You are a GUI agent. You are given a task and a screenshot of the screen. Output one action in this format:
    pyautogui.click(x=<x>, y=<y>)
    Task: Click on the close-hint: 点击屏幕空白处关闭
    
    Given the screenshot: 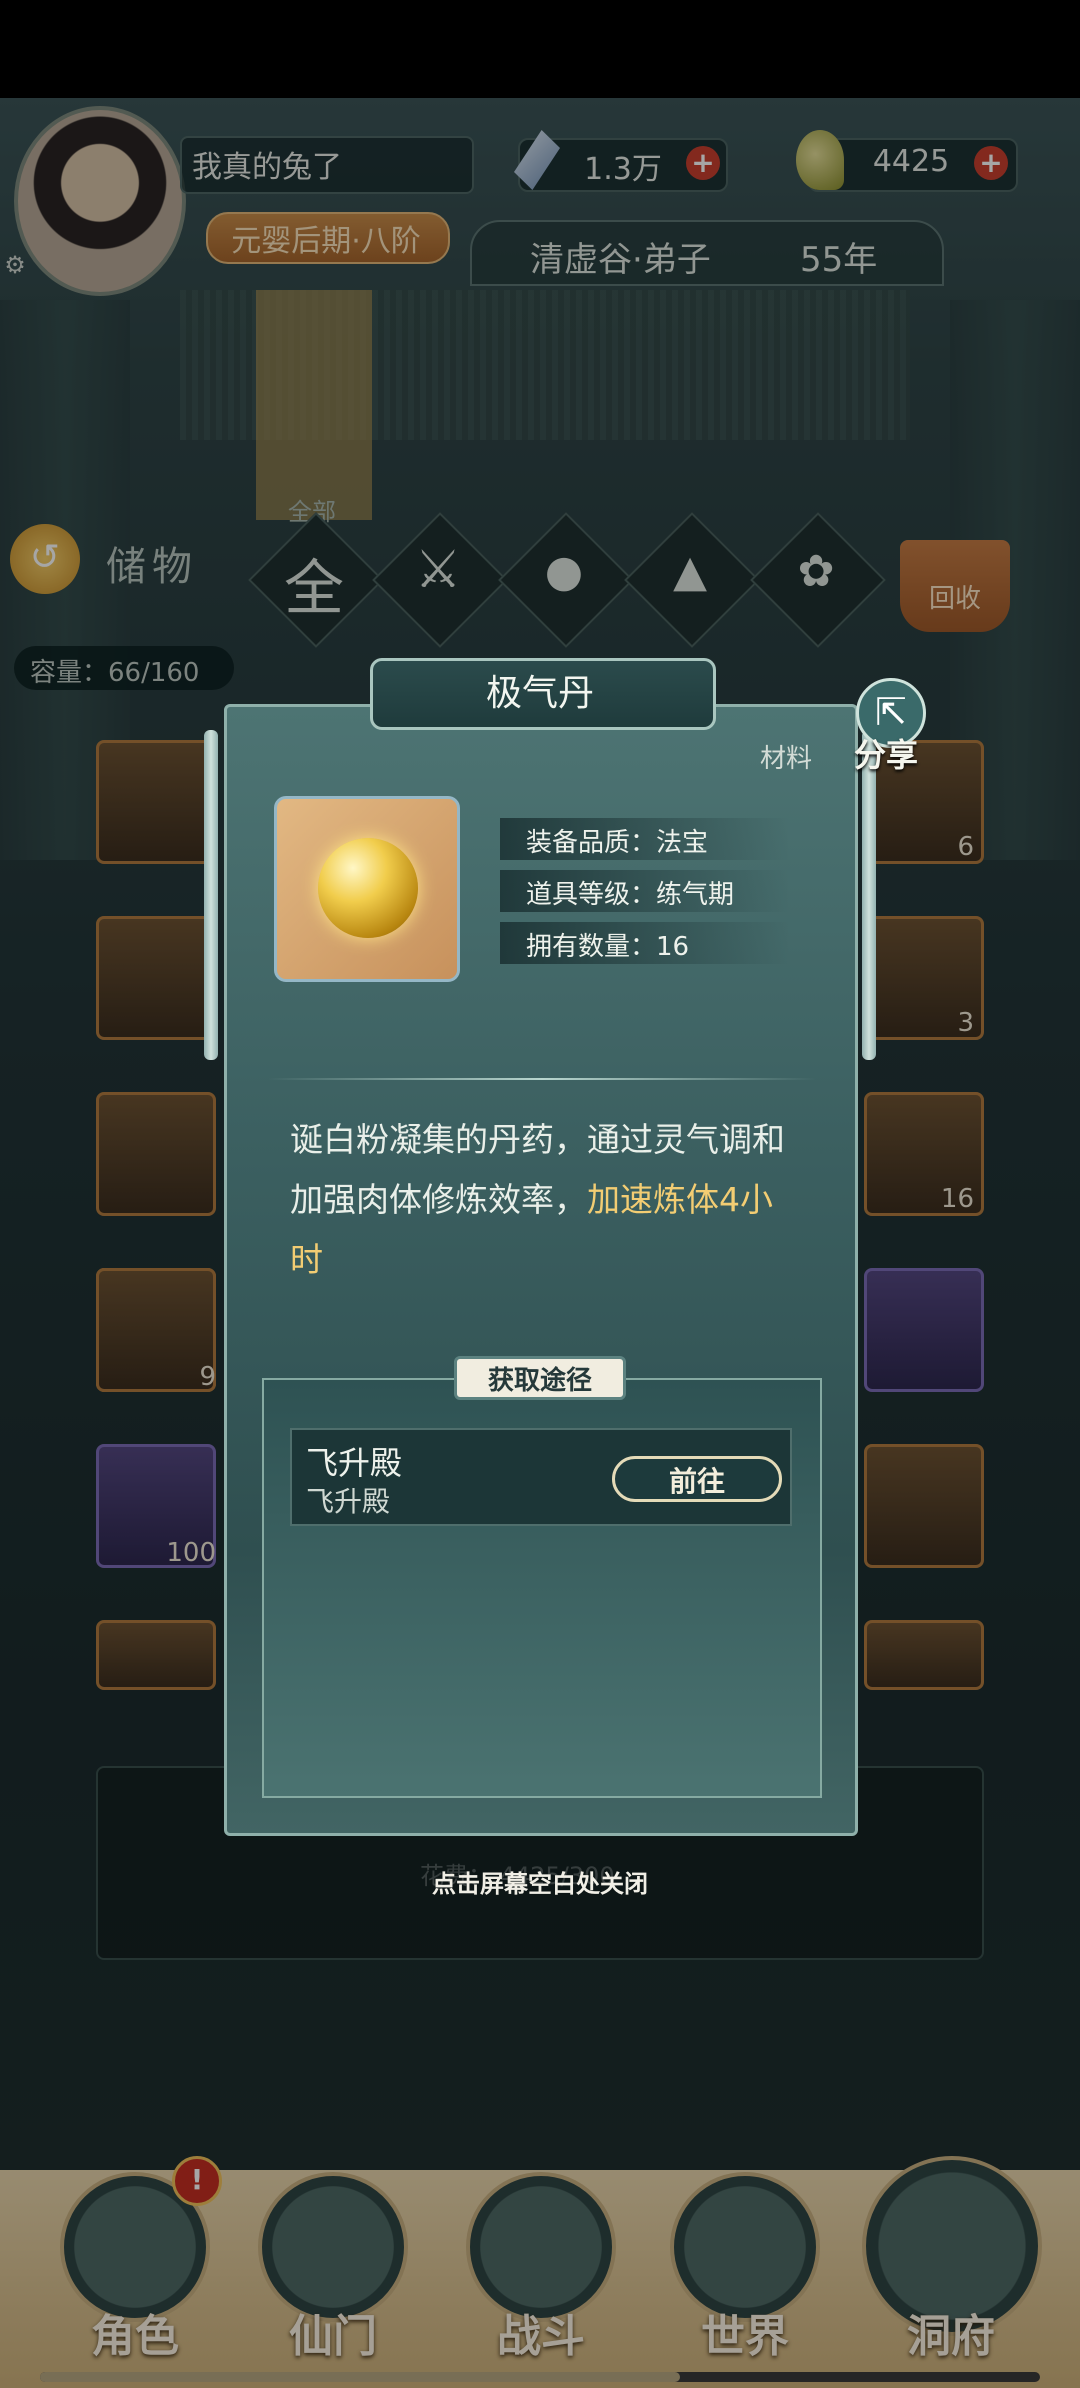 What is the action you would take?
    pyautogui.click(x=540, y=1883)
    